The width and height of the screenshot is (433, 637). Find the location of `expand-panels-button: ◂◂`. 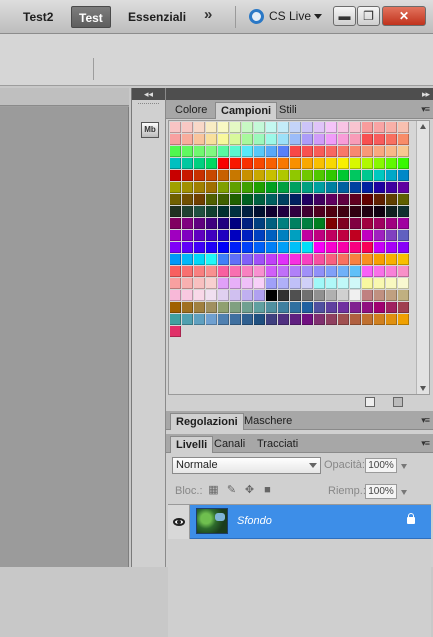

expand-panels-button: ◂◂ is located at coordinates (148, 94).